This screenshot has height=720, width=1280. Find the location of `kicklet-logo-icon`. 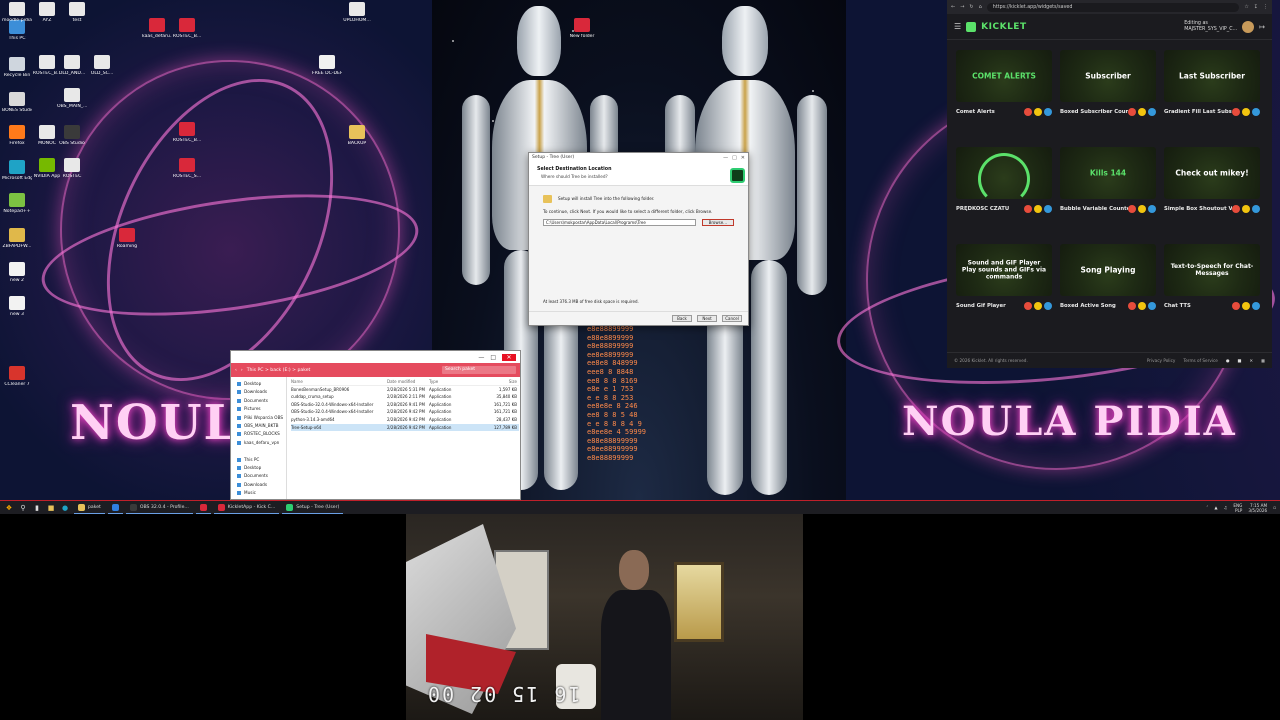

kicklet-logo-icon is located at coordinates (971, 26).